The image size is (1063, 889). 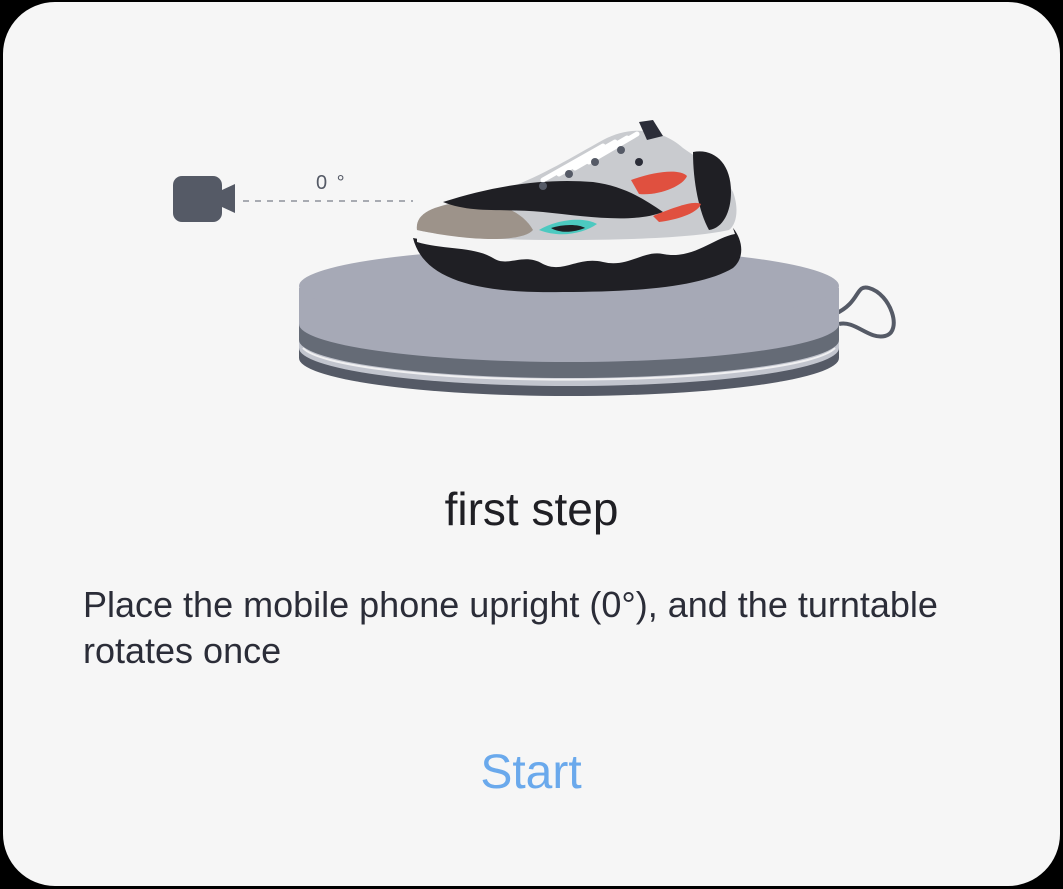 I want to click on camera-icon, so click(x=204, y=199).